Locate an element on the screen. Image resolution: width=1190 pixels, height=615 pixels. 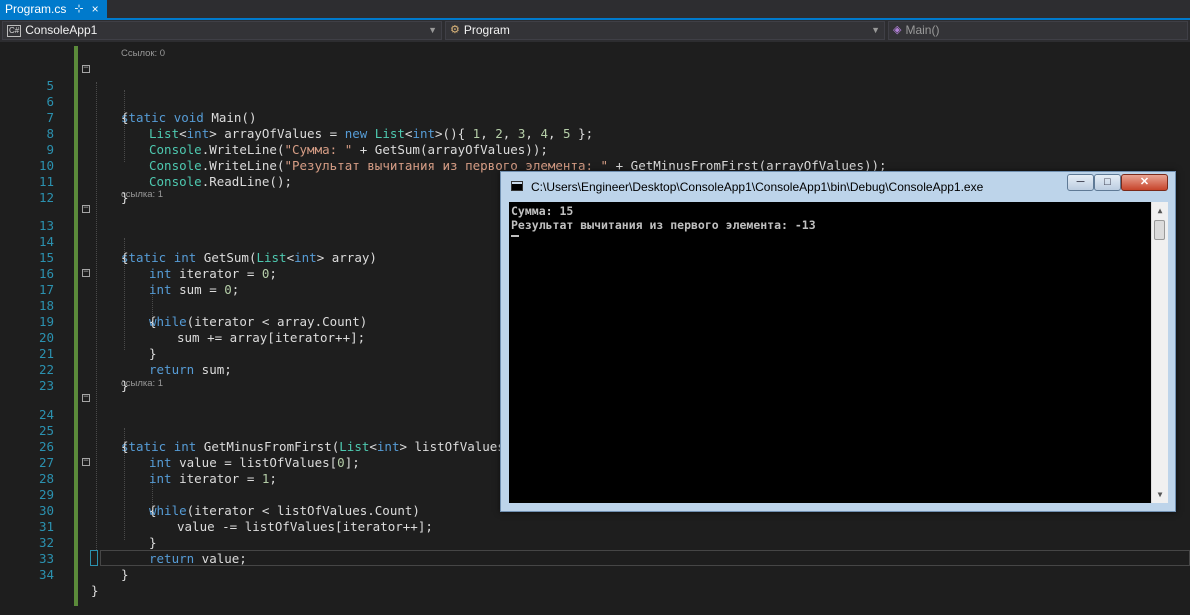
member-dropdown: ◈ Main() is located at coordinates (1038, 30).